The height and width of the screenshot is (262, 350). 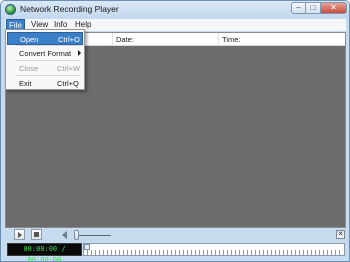 I want to click on seek-ticks, so click(x=214, y=252).